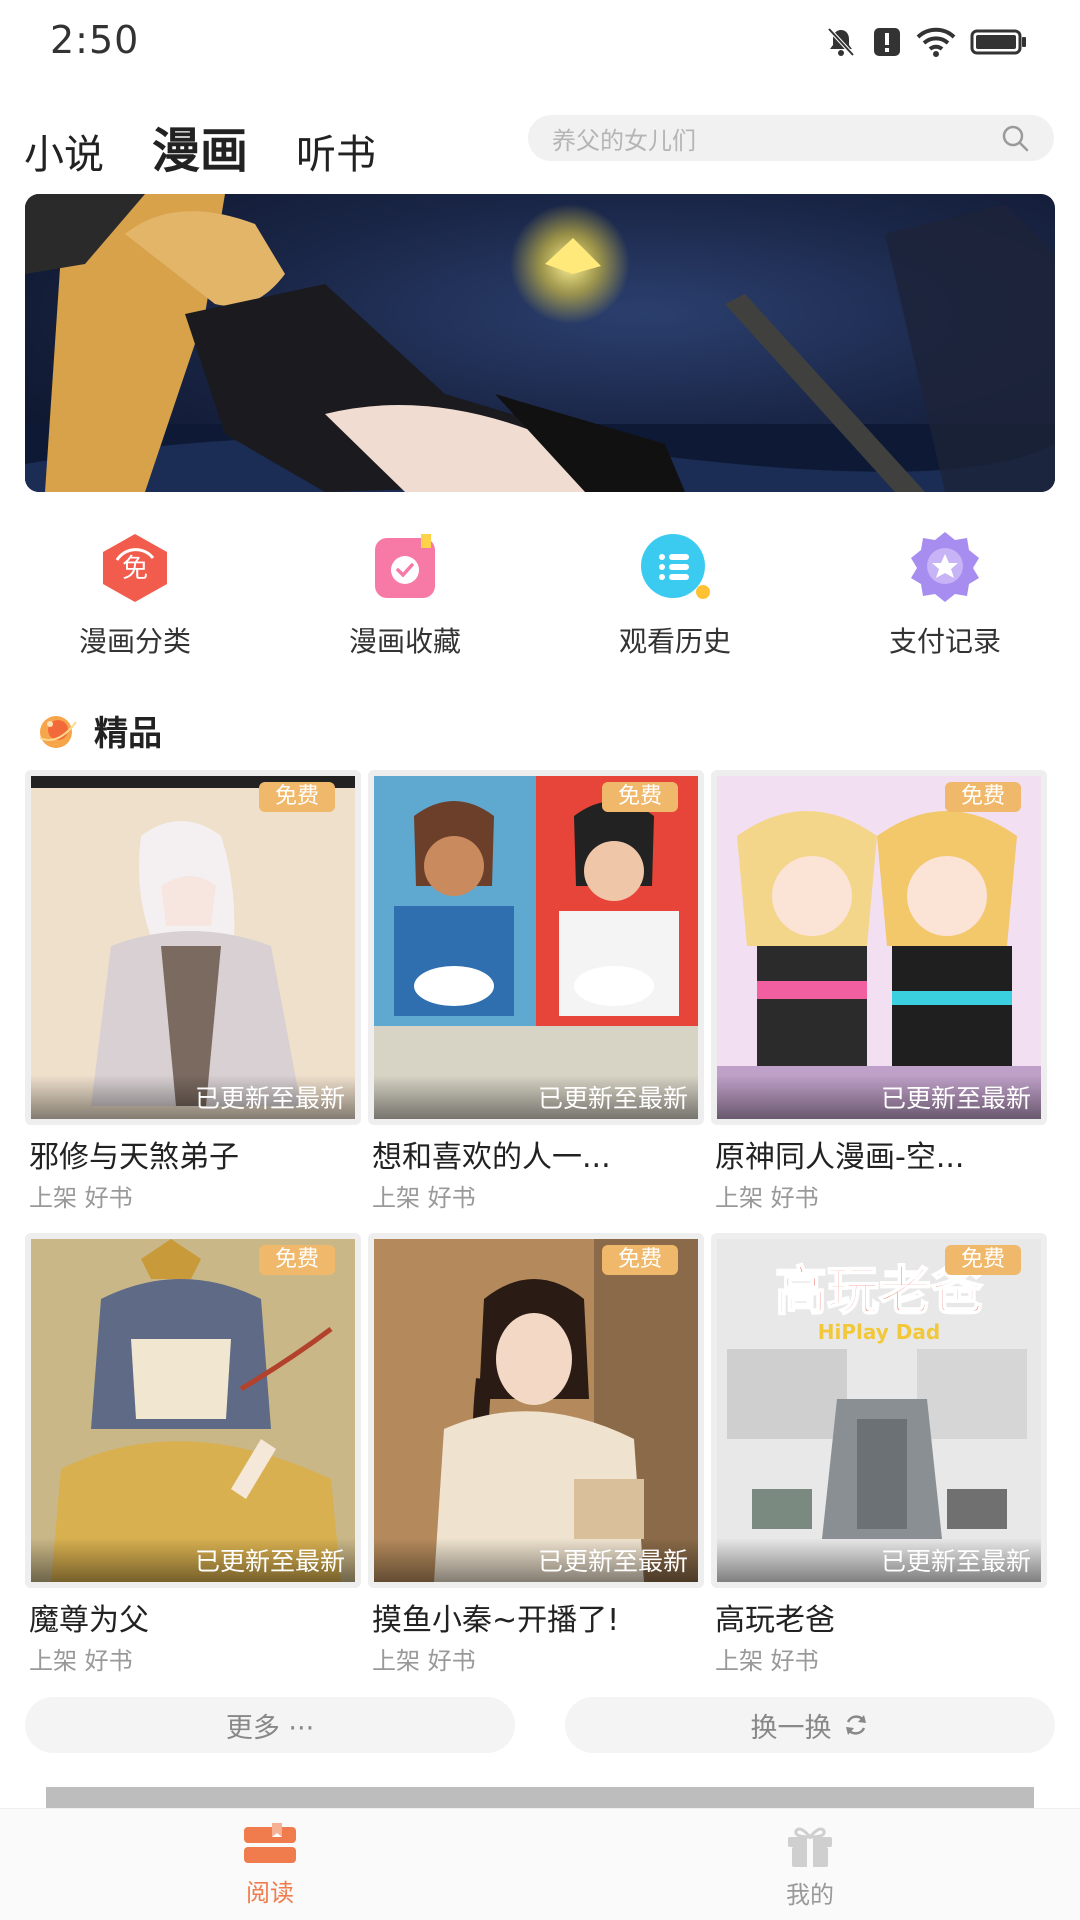 This screenshot has height=1920, width=1080. I want to click on book-title: 摸鱼小秦~开播了!, so click(496, 1620).